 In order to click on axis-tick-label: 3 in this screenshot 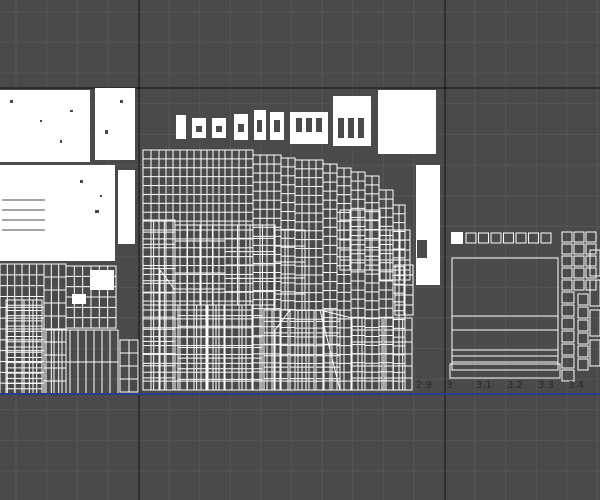, I will do `click(449, 385)`.